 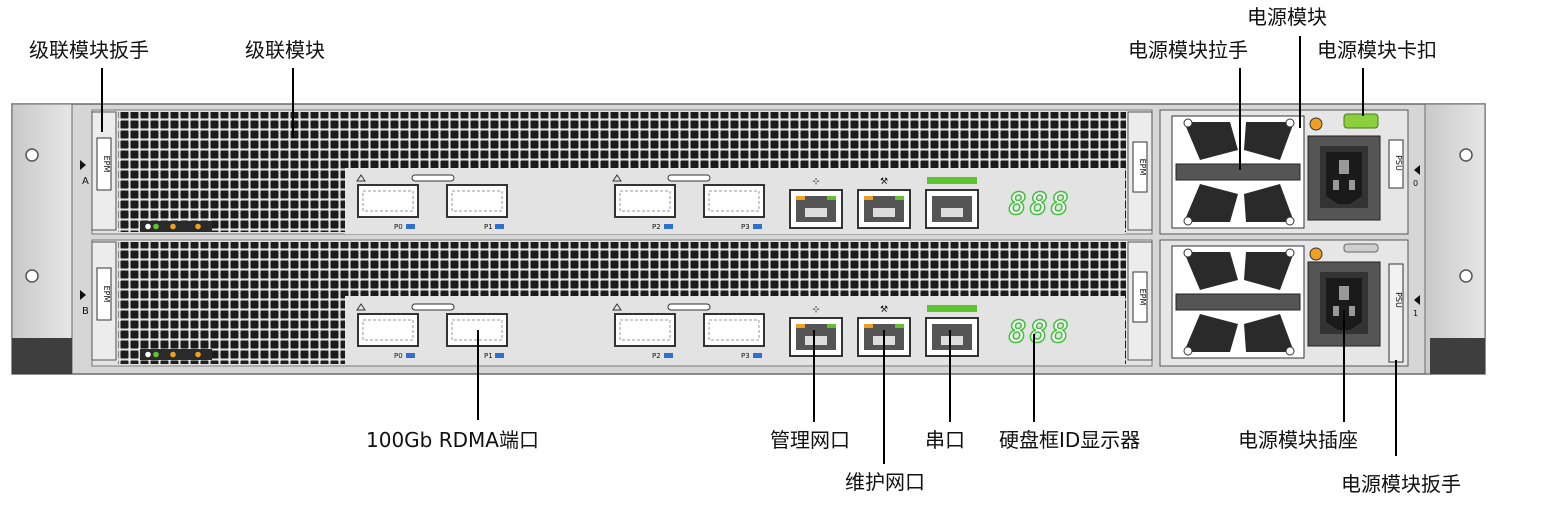 What do you see at coordinates (106, 164) in the screenshot?
I see `epm-label-a-left: EPM` at bounding box center [106, 164].